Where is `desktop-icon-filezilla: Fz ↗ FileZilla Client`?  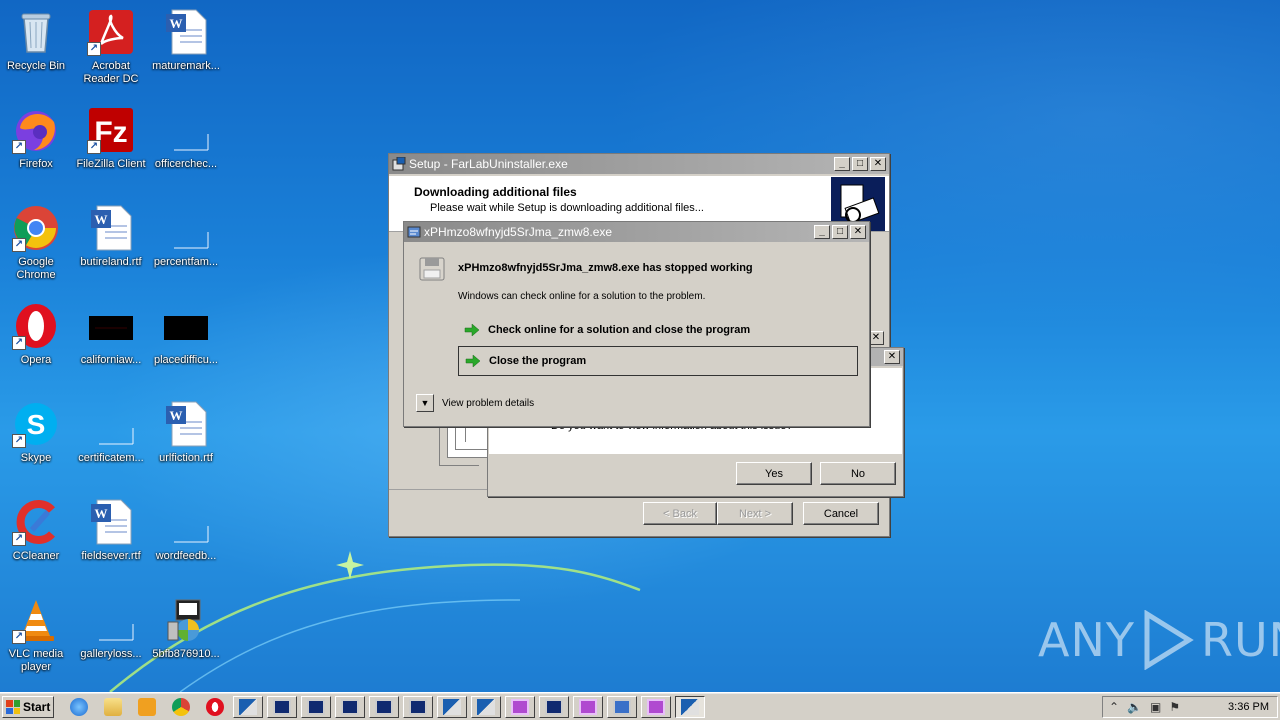 desktop-icon-filezilla: Fz ↗ FileZilla Client is located at coordinates (111, 147).